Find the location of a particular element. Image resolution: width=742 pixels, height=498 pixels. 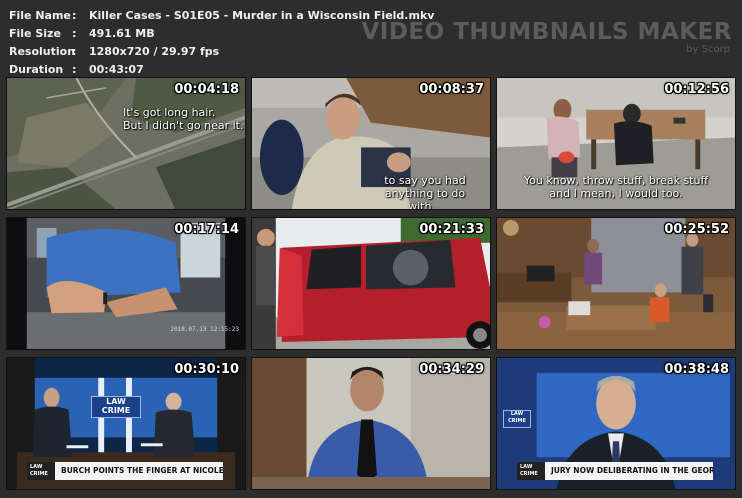

info-label: File Name is located at coordinates (40, 15).